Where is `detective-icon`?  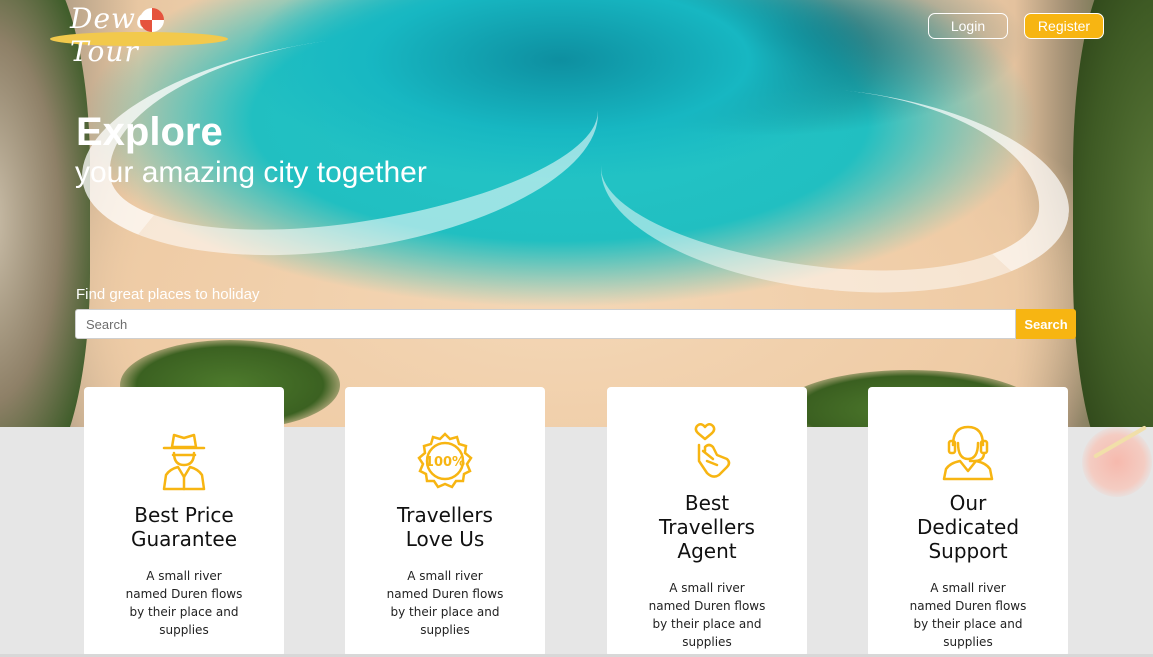 detective-icon is located at coordinates (184, 462).